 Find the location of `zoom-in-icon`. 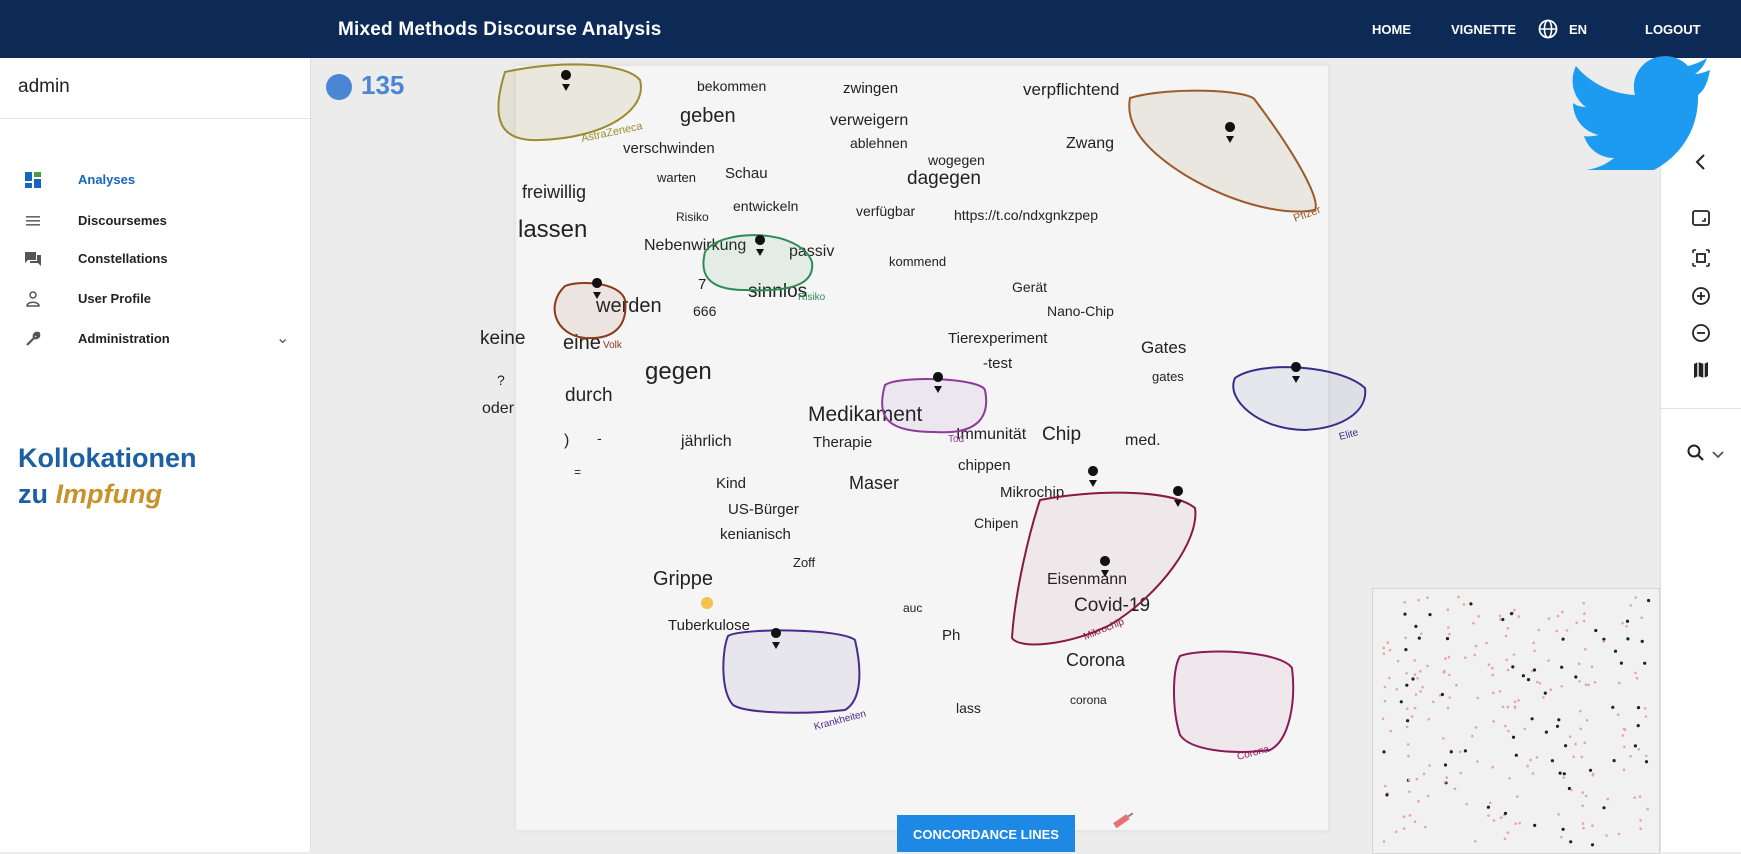

zoom-in-icon is located at coordinates (1701, 296).